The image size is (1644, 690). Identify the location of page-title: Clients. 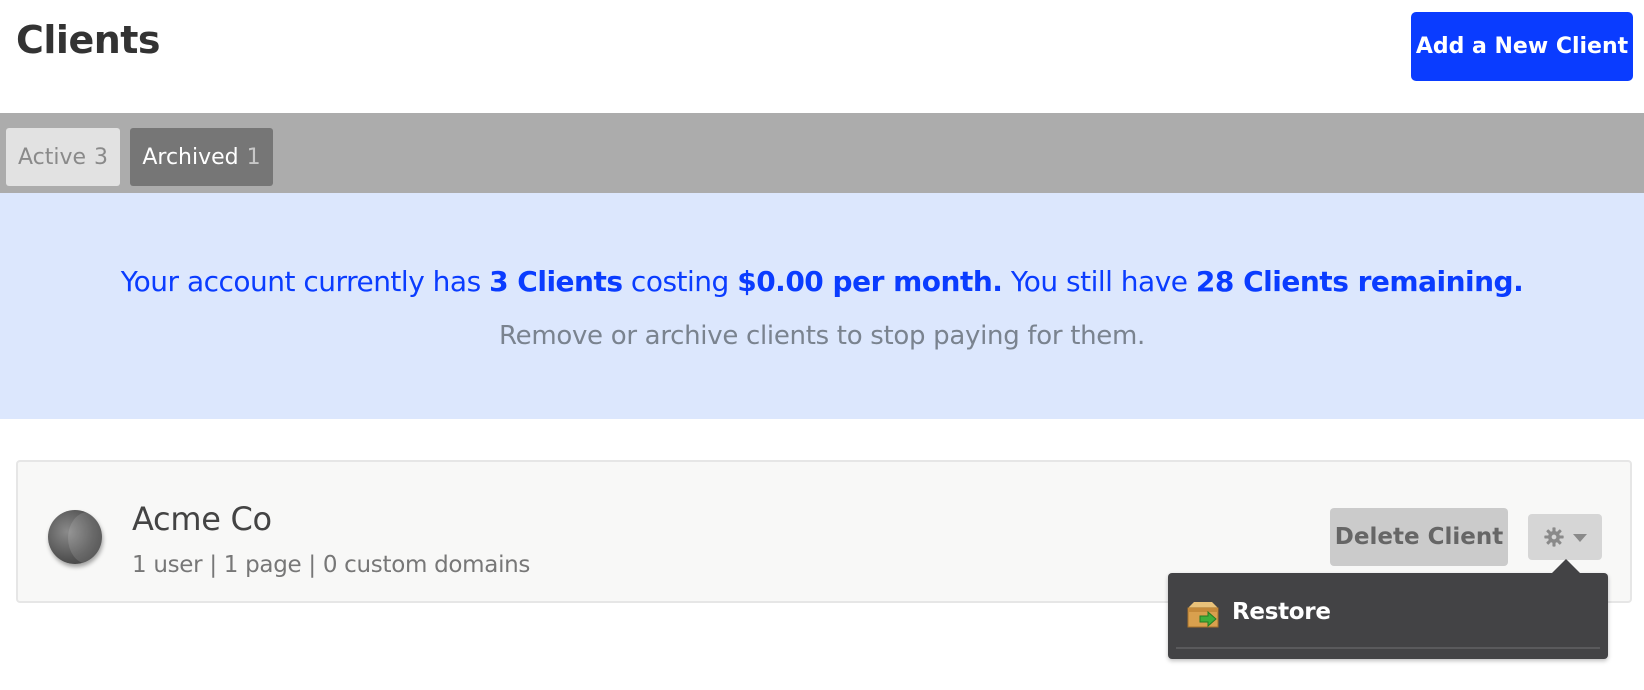
(88, 40).